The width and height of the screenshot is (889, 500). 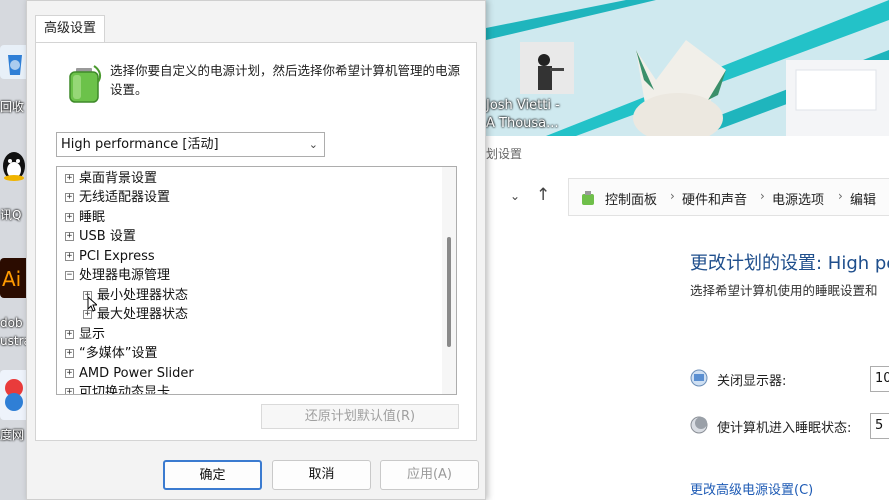 I want to click on tree-item-label: PCI Express, so click(x=117, y=256).